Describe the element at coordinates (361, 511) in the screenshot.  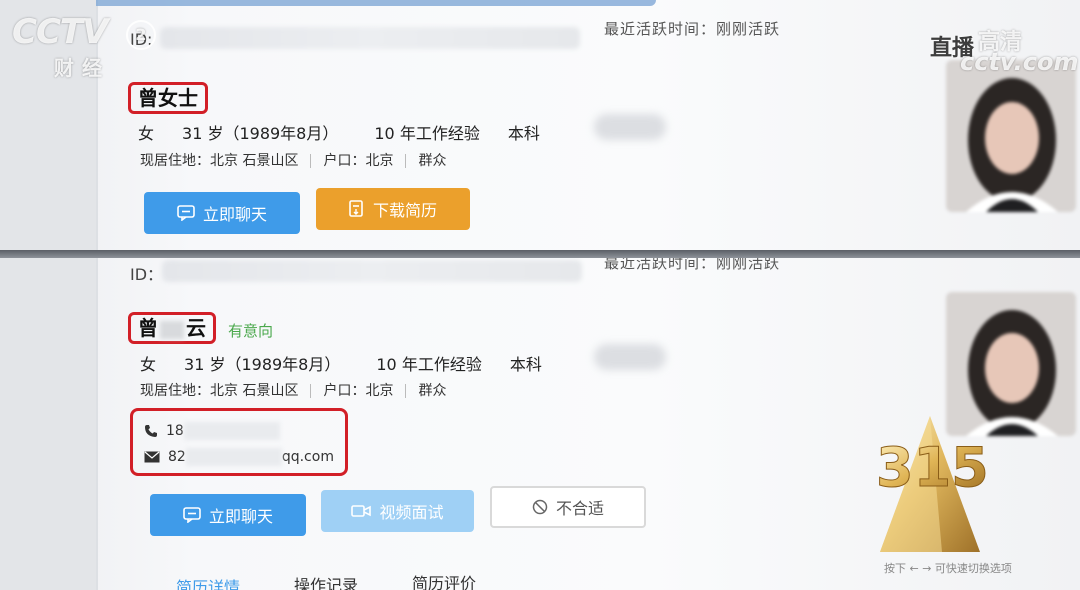
I see `video-camera-icon` at that location.